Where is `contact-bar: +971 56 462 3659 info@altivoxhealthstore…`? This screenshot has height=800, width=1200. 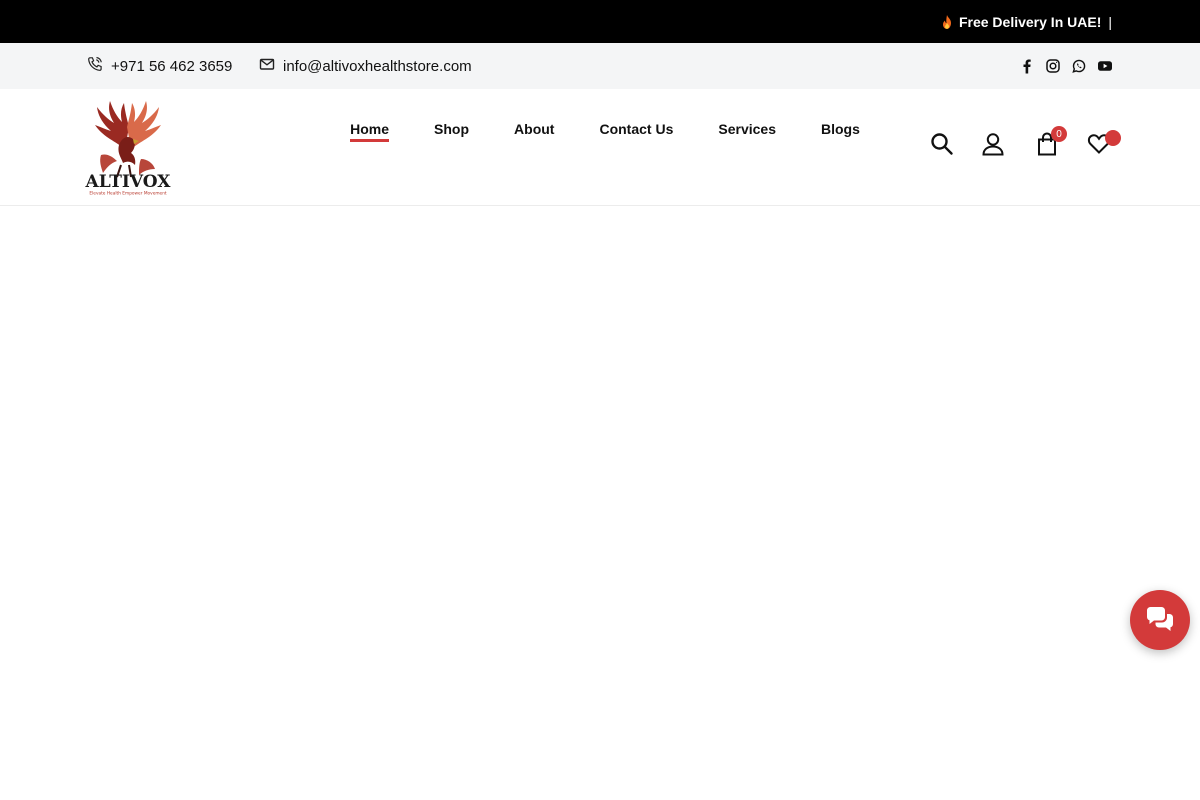 contact-bar: +971 56 462 3659 info@altivoxhealthstore… is located at coordinates (600, 66).